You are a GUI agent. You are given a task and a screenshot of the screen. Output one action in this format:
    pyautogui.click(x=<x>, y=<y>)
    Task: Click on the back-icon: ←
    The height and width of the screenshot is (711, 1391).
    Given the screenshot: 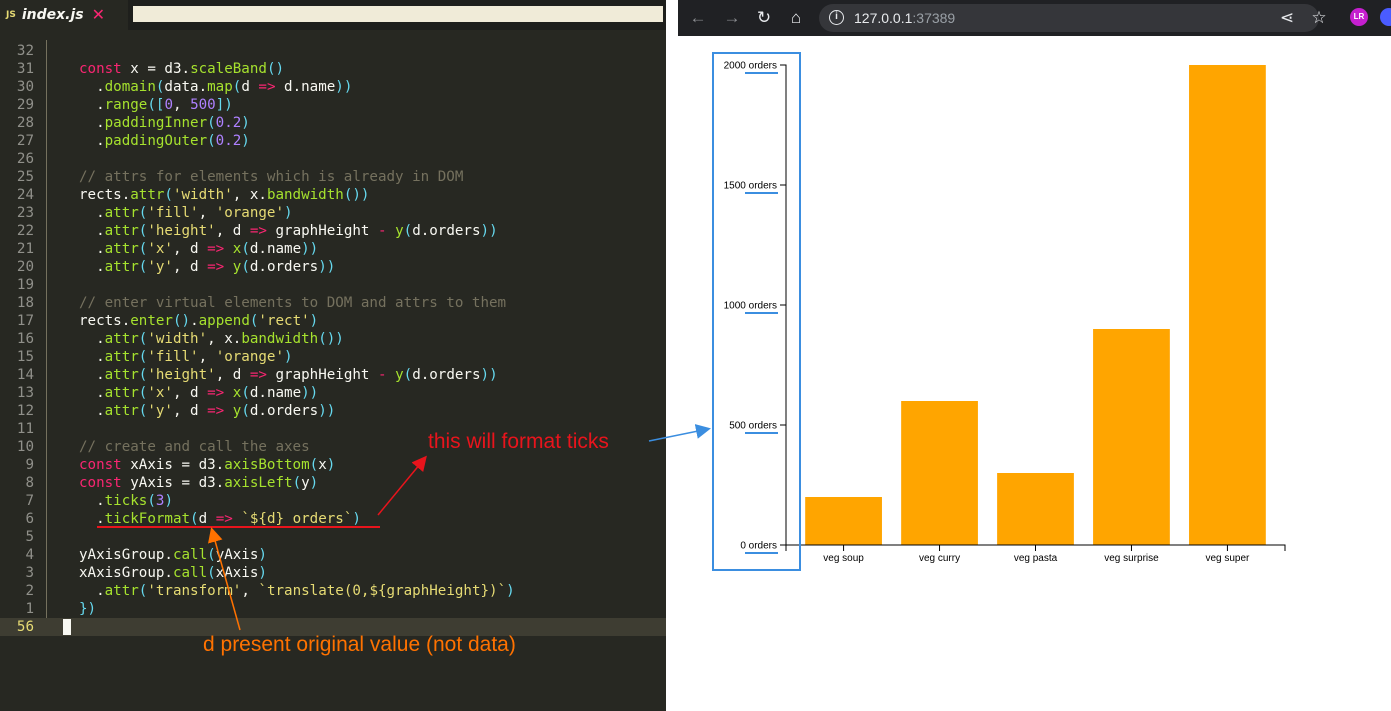 What is the action you would take?
    pyautogui.click(x=698, y=18)
    